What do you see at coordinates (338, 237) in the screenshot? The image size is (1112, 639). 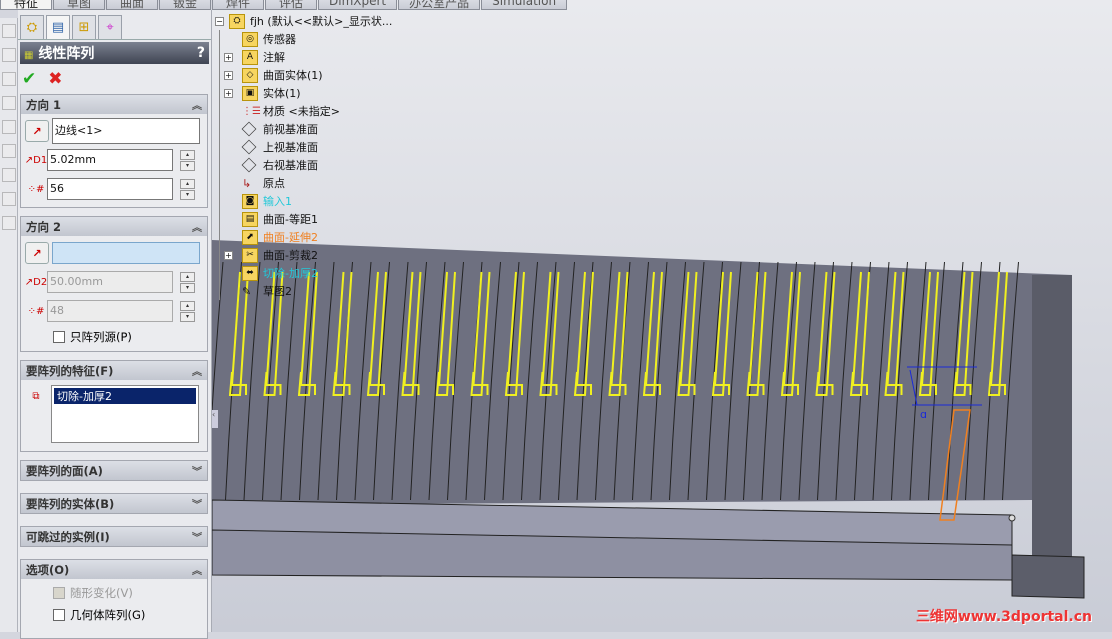 I see `tree-item: ⬈ 曲面-延伸2` at bounding box center [338, 237].